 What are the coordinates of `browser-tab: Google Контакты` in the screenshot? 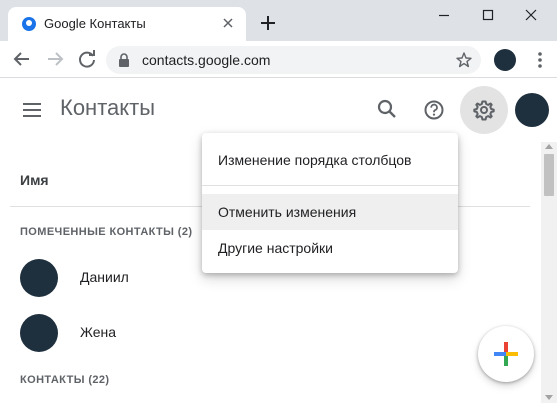 It's located at (127, 24).